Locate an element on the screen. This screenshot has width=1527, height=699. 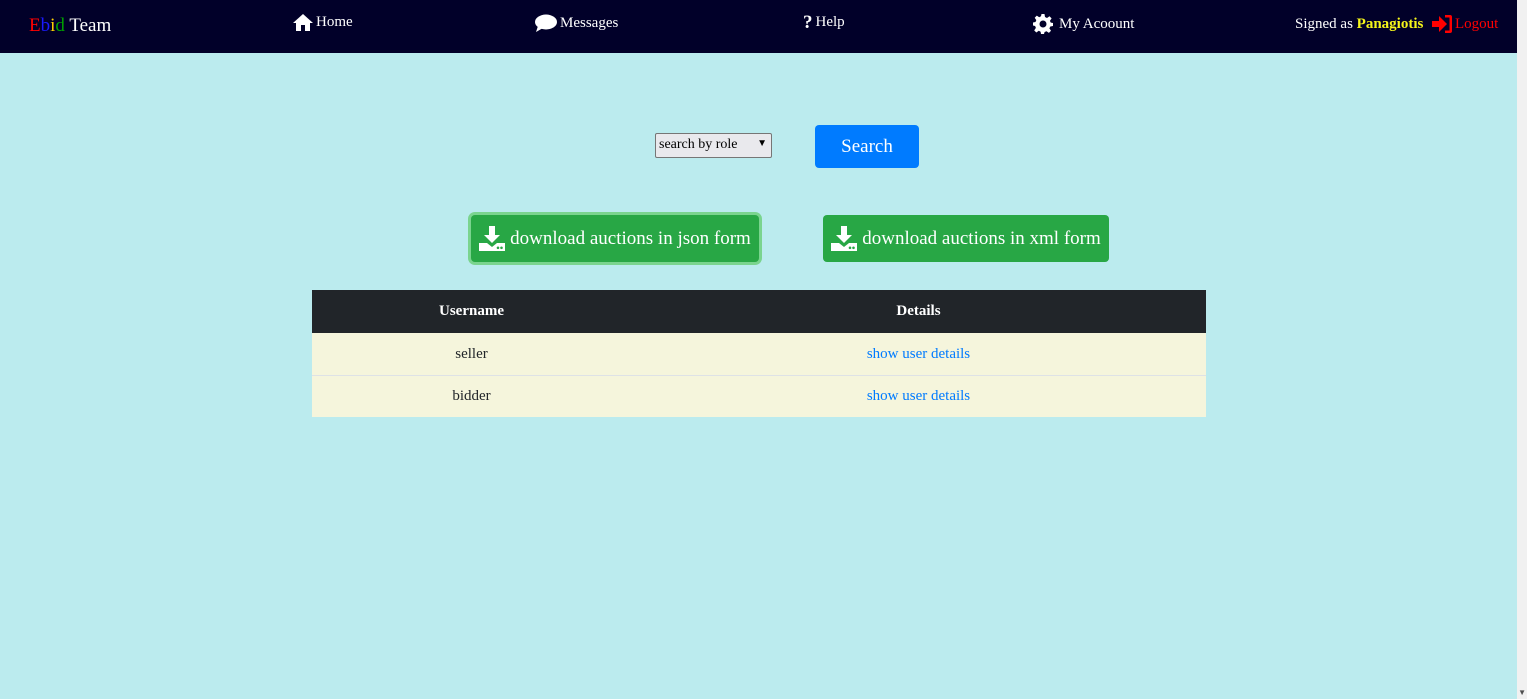
cell-username: bidder is located at coordinates (471, 396).